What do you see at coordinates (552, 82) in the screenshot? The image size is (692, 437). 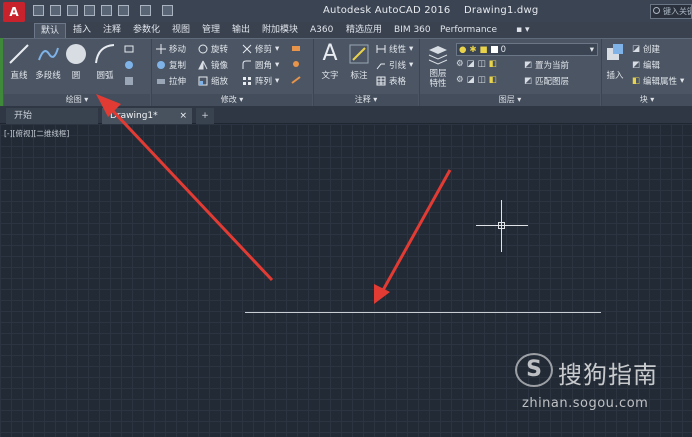 I see `match-layer-label: 匹配图层` at bounding box center [552, 82].